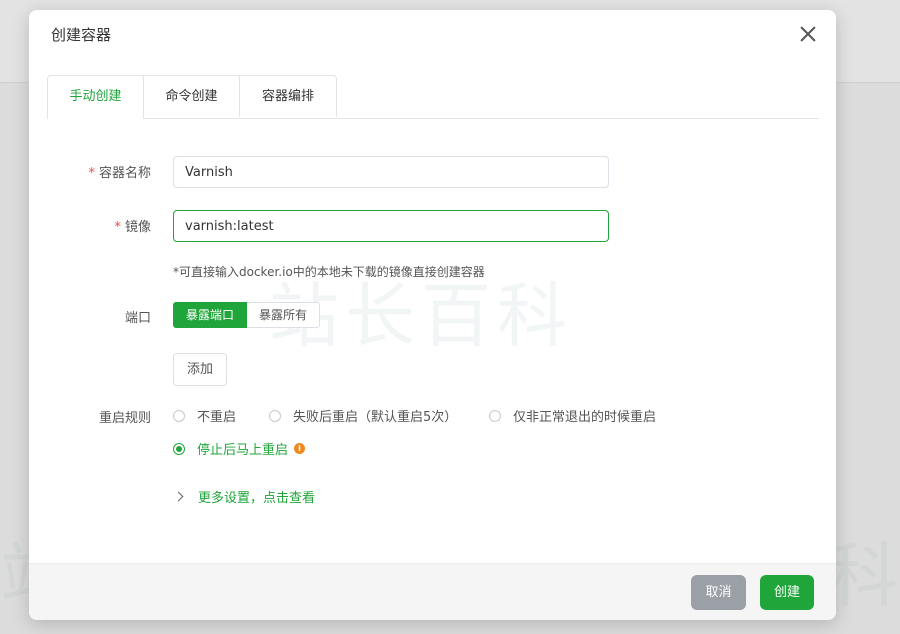 The image size is (900, 634). I want to click on expose-port-button: 暴露端口, so click(210, 315).